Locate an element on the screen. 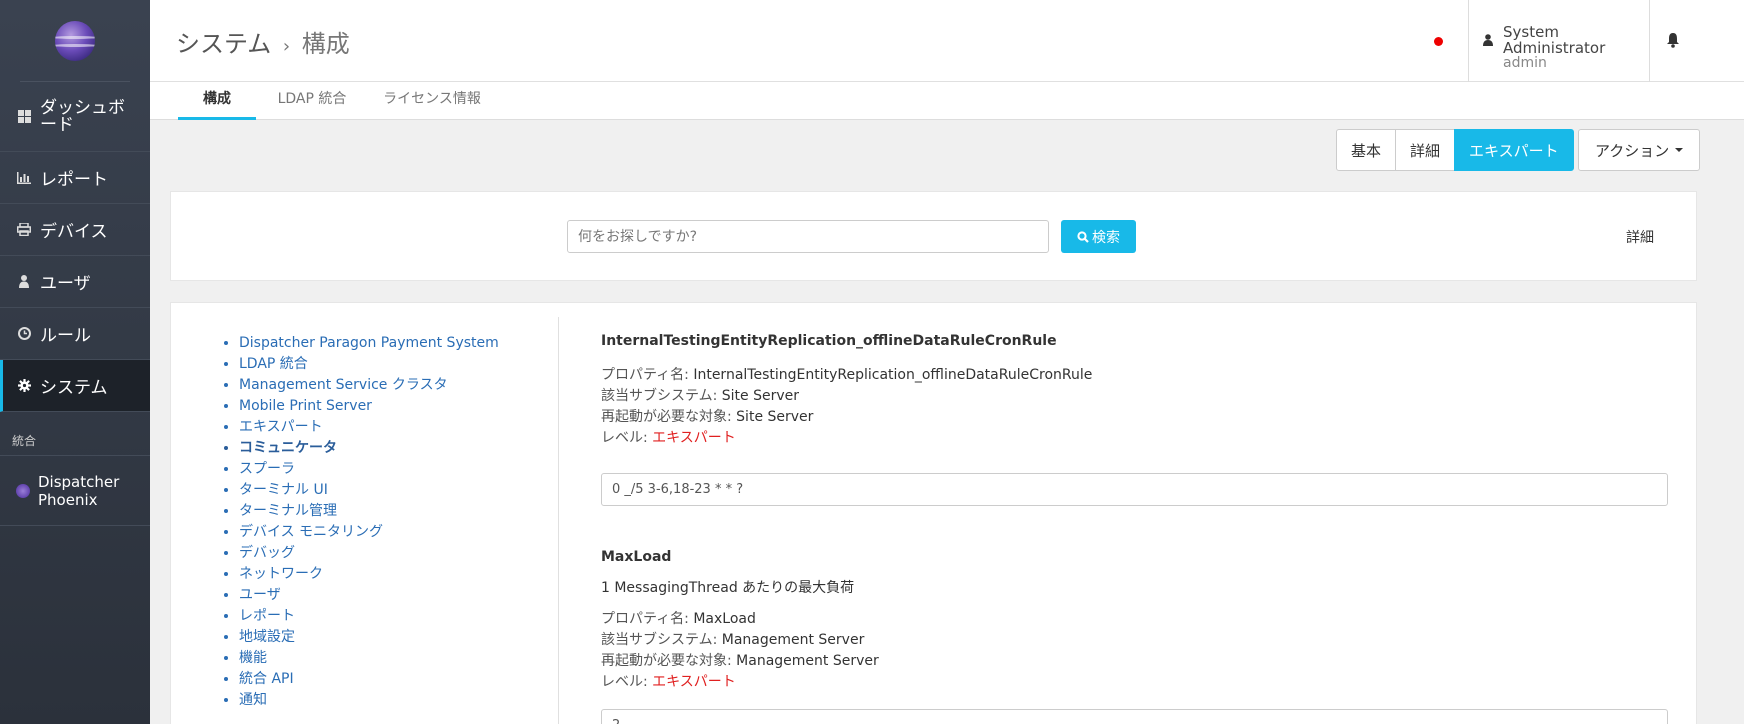  category-link: スプーラ is located at coordinates (369, 469).